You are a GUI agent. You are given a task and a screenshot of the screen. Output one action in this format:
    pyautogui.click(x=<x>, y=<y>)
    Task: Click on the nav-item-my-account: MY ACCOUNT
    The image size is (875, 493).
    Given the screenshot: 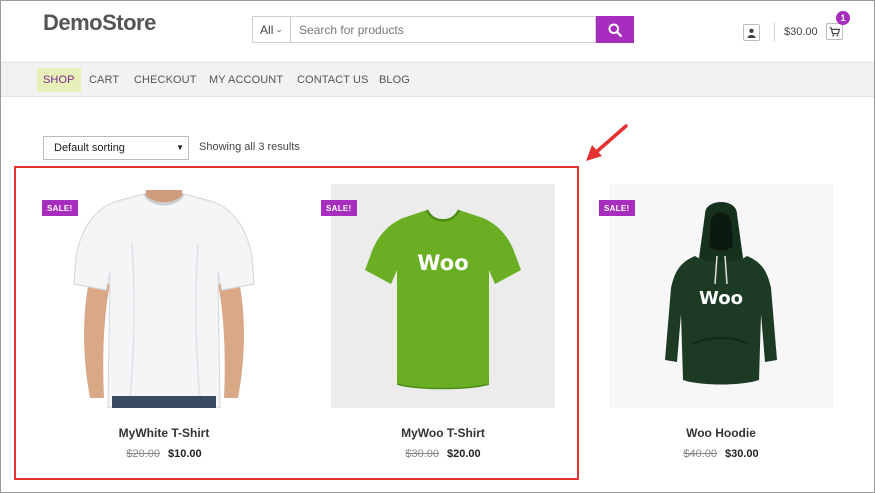 What is the action you would take?
    pyautogui.click(x=246, y=80)
    